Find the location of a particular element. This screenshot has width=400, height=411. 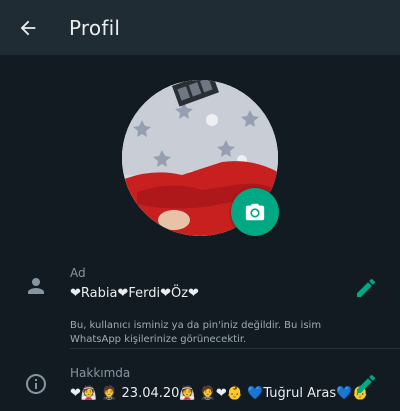

about-value: ❤👰 🤵 23.04.20👰 🤵❤👶 💙Tuğrul Aras💙👶 is located at coordinates (219, 393).